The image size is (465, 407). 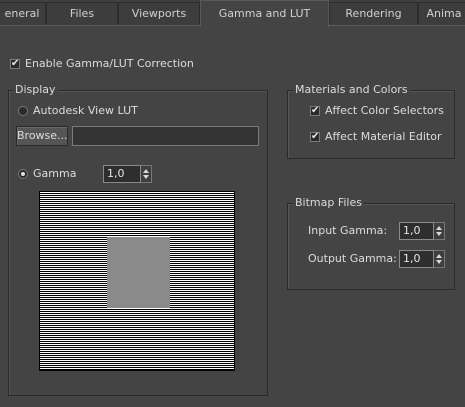 I want to click on enable-gamma-lut-label: Enable Gamma/LUT Correction, so click(x=109, y=63).